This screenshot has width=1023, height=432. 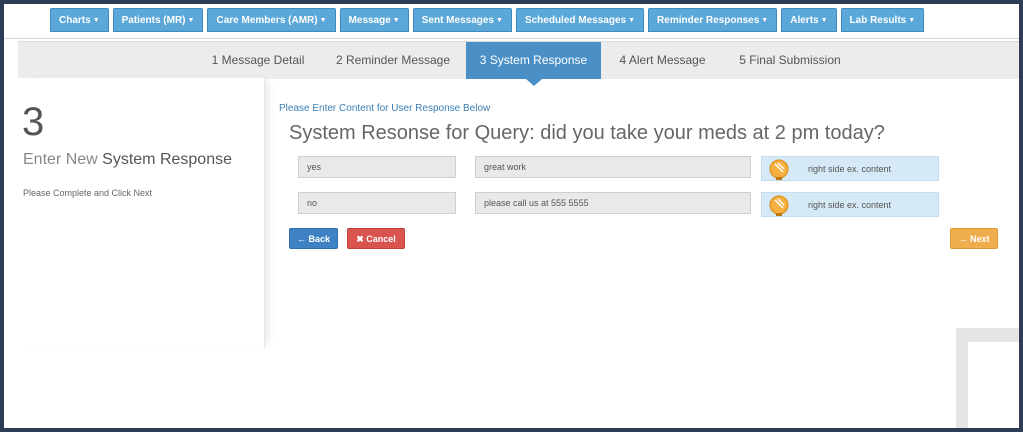 What do you see at coordinates (511, 38) in the screenshot?
I see `nav-divider` at bounding box center [511, 38].